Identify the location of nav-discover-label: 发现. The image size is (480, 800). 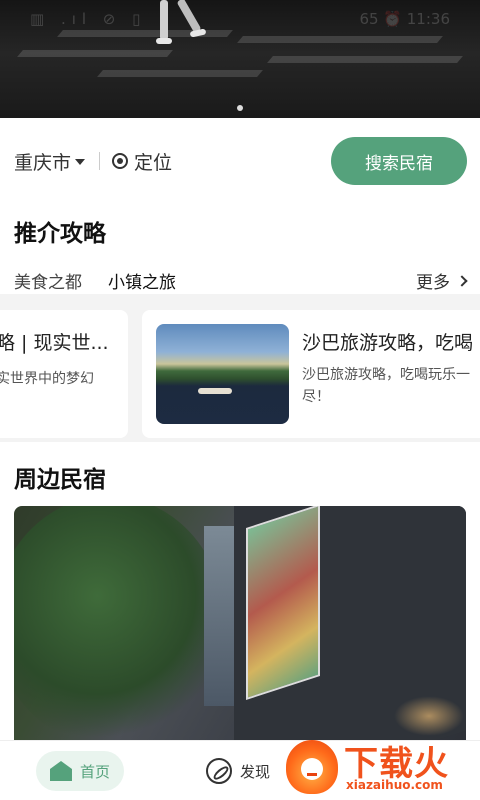
(255, 771).